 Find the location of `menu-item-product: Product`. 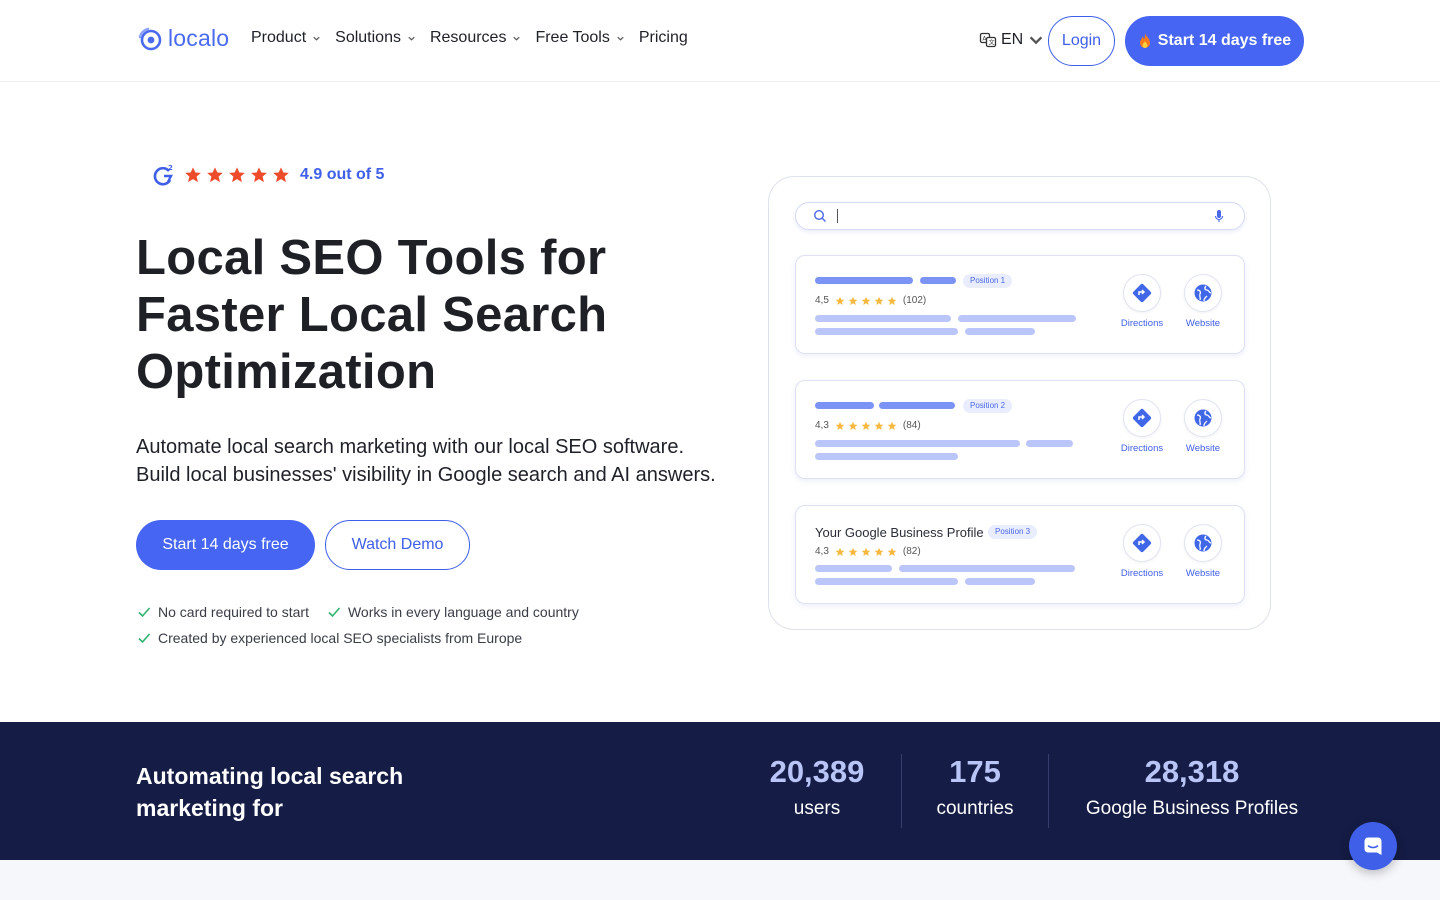

menu-item-product: Product is located at coordinates (286, 38).